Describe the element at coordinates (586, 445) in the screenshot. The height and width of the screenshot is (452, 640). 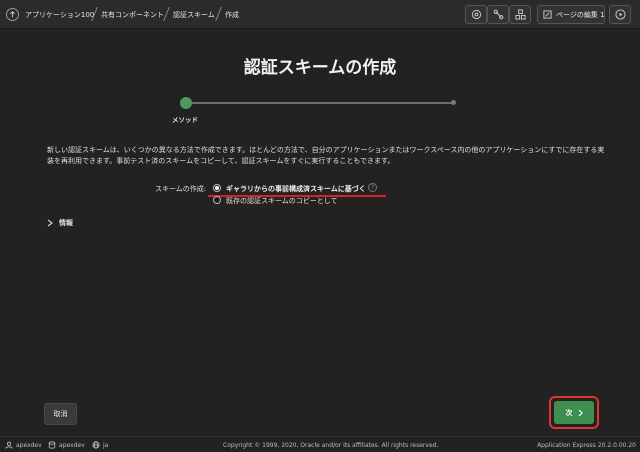
I see `version-text: Application Express 20.2.0.00.20` at that location.